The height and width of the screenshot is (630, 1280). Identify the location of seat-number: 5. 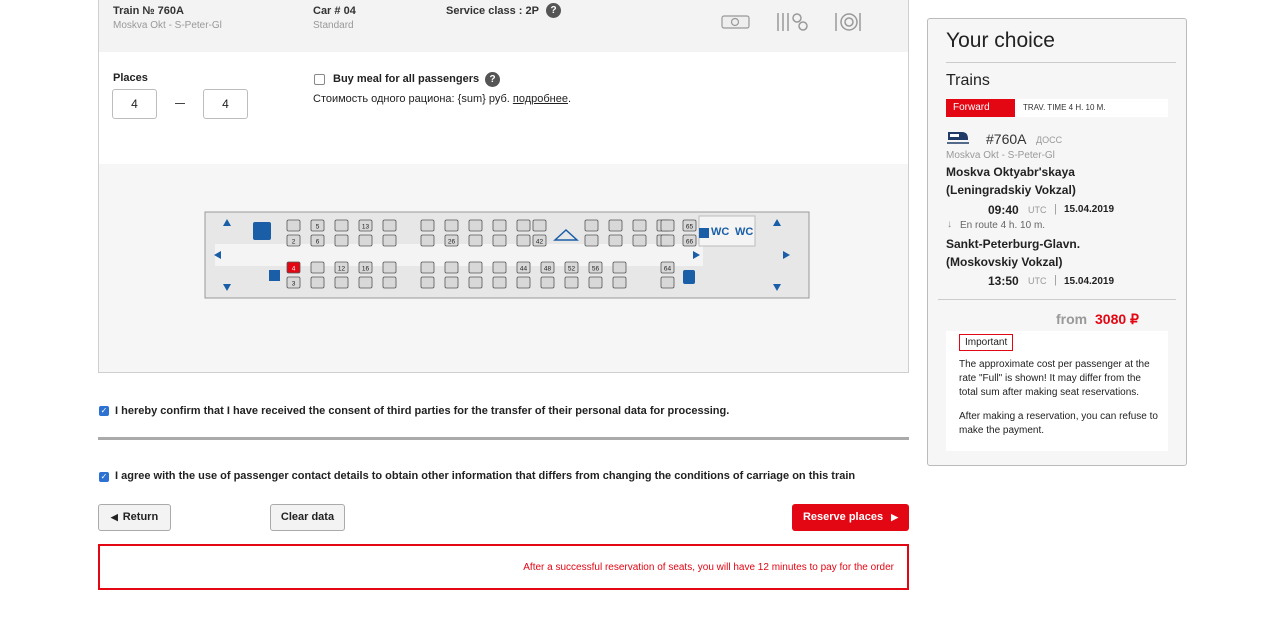
(318, 227).